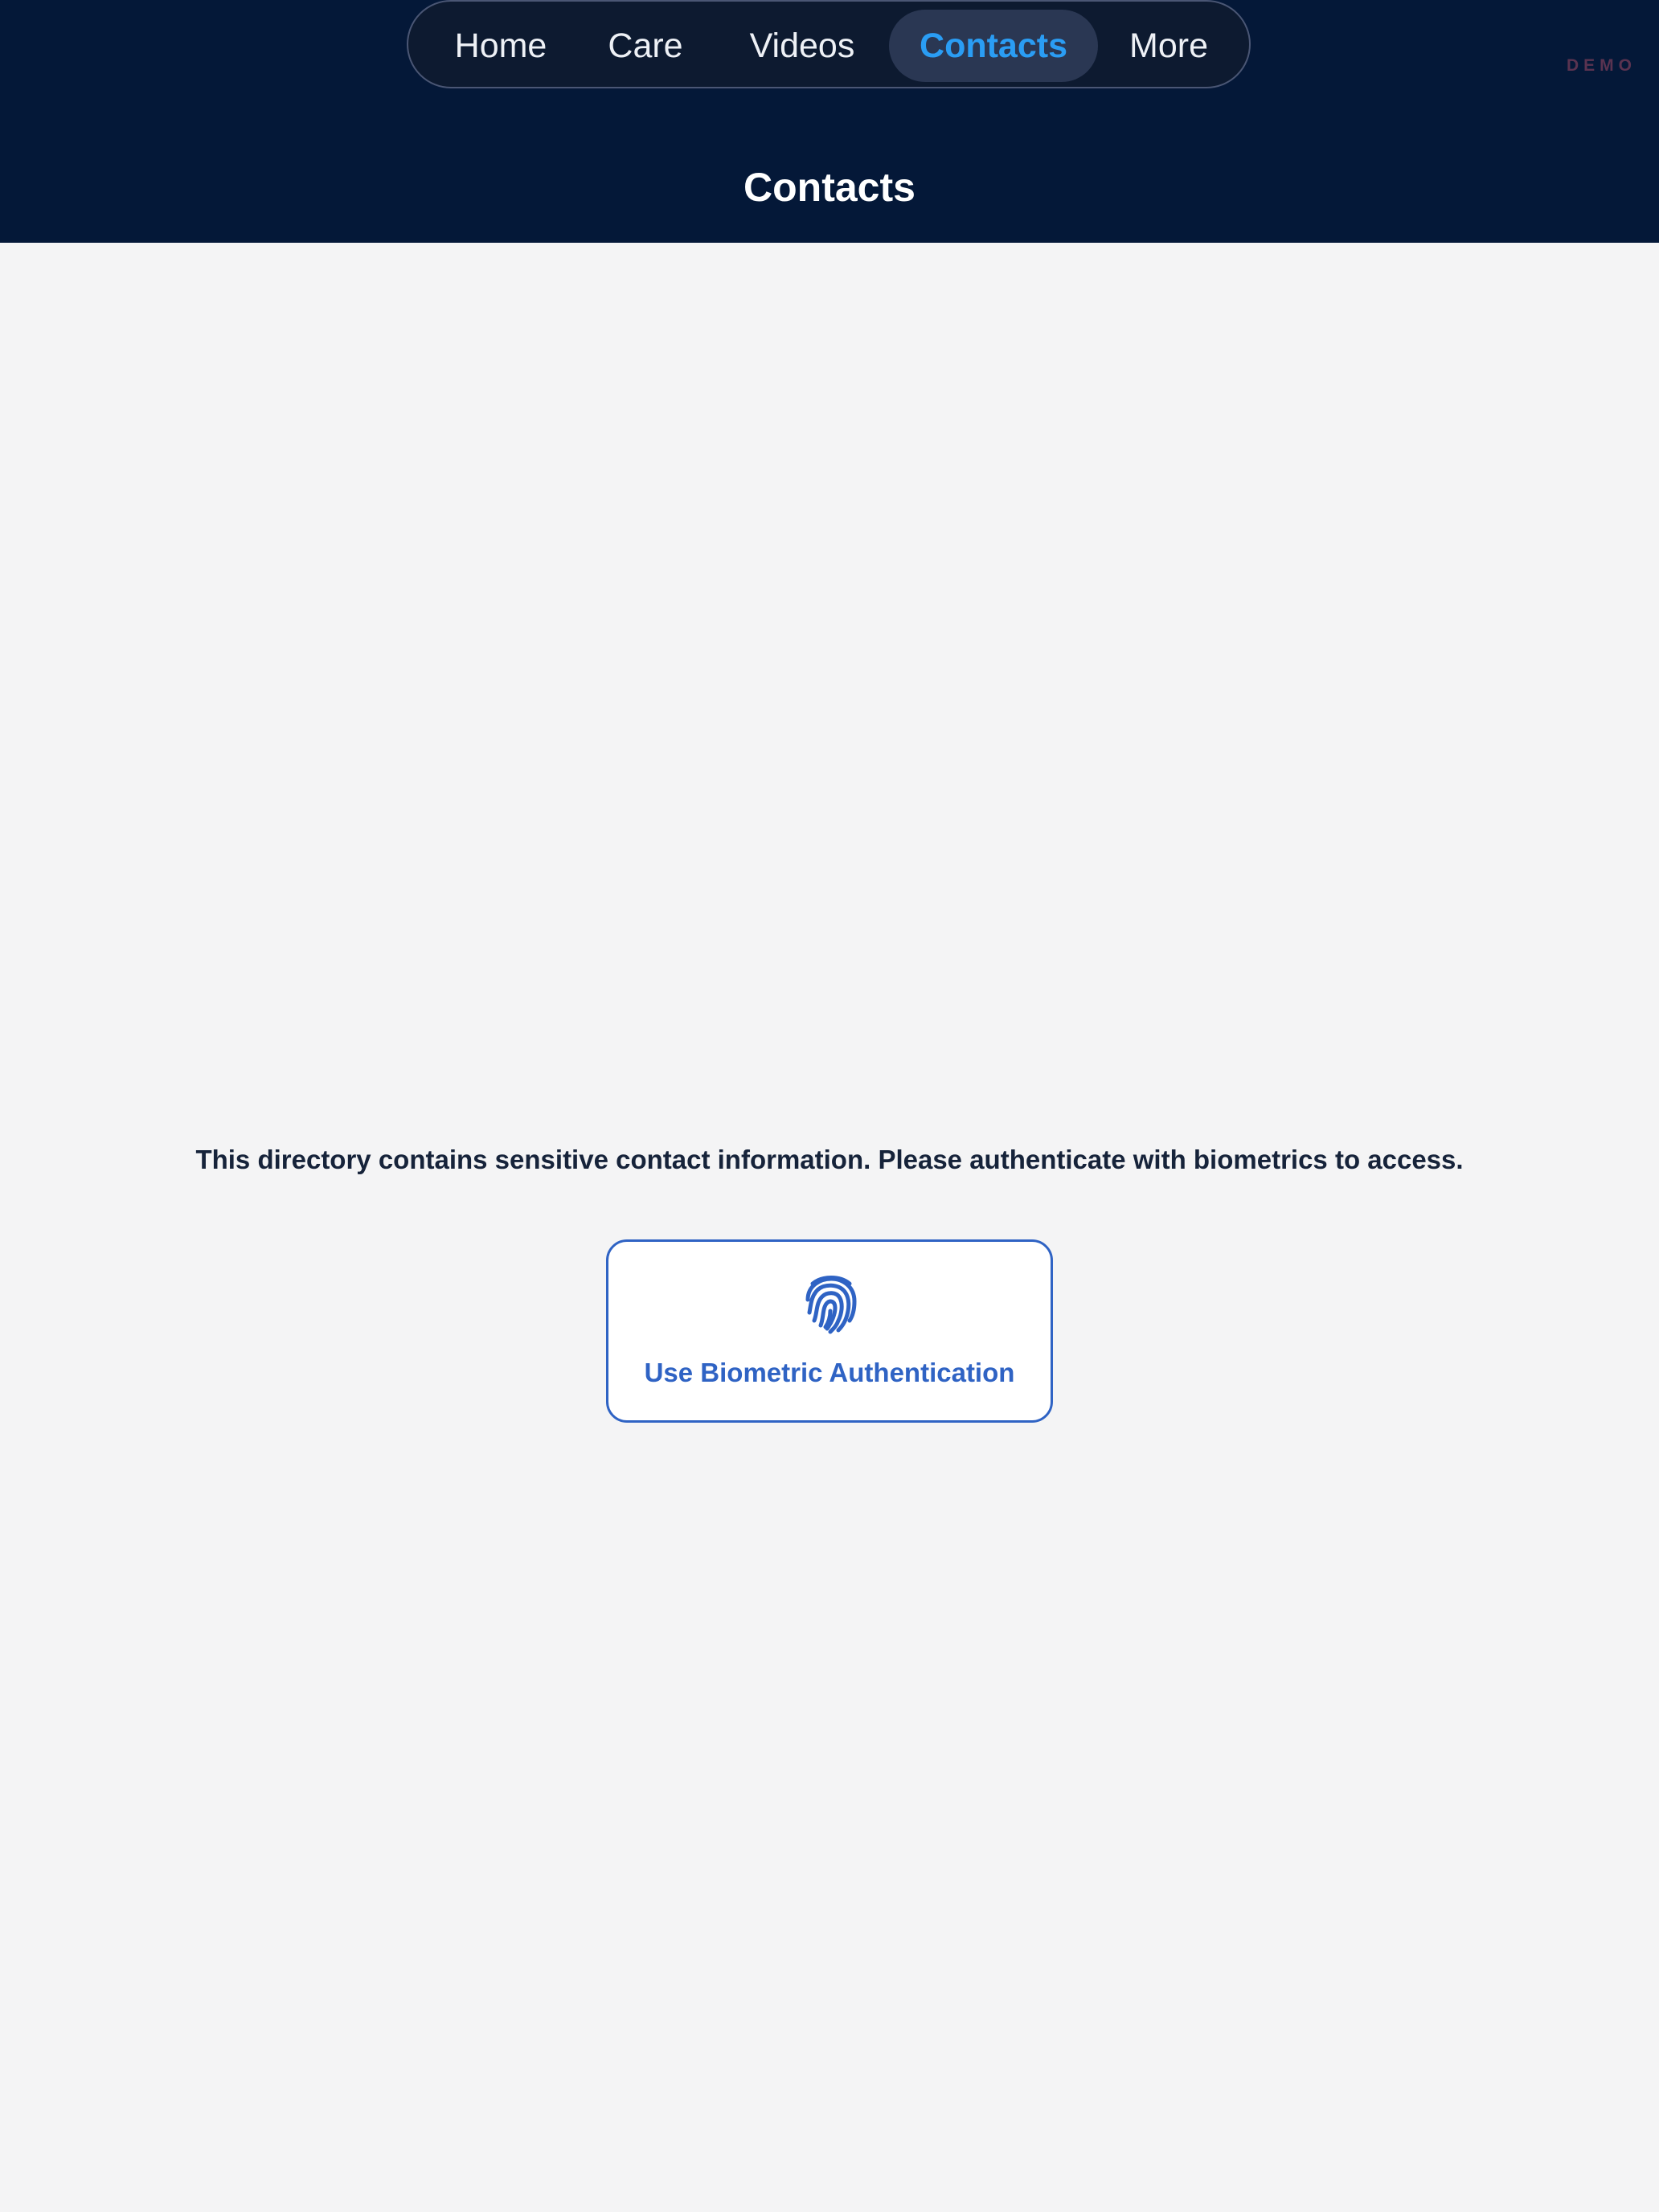 This screenshot has width=1659, height=2212. I want to click on biometric-auth-label: Use Biometric Authentication, so click(829, 1372).